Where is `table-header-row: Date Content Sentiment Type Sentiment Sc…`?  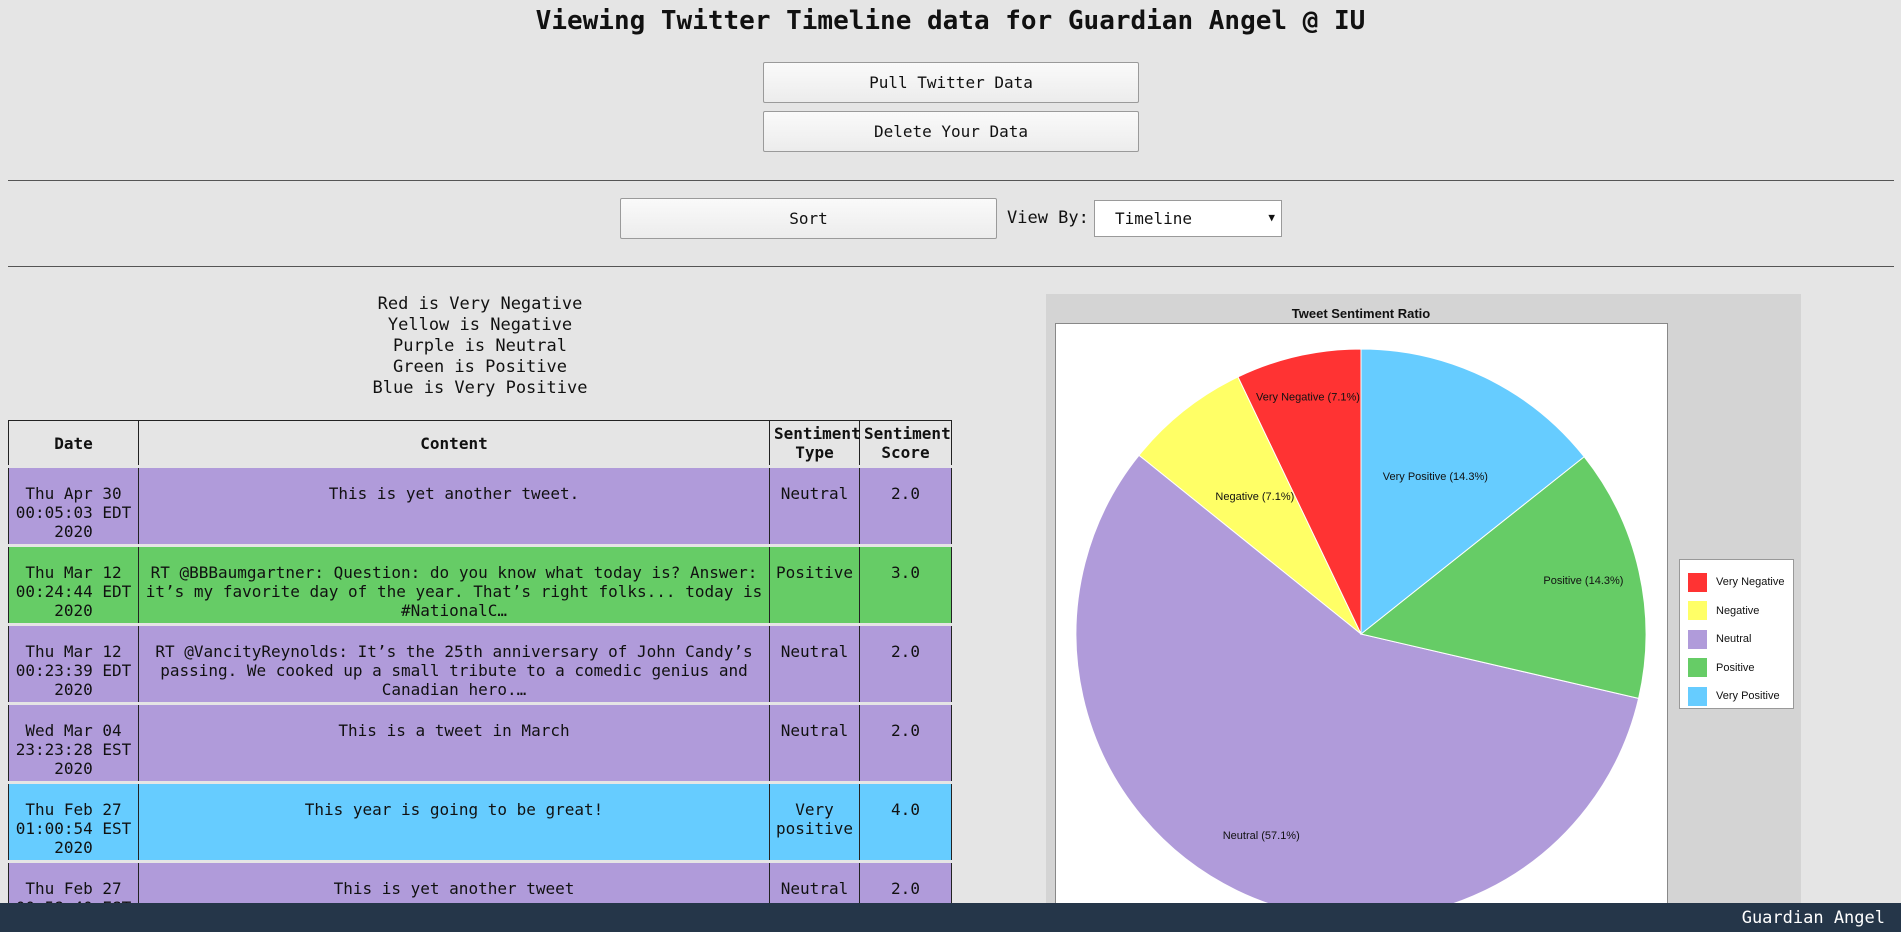
table-header-row: Date Content Sentiment Type Sentiment Sc… is located at coordinates (480, 443).